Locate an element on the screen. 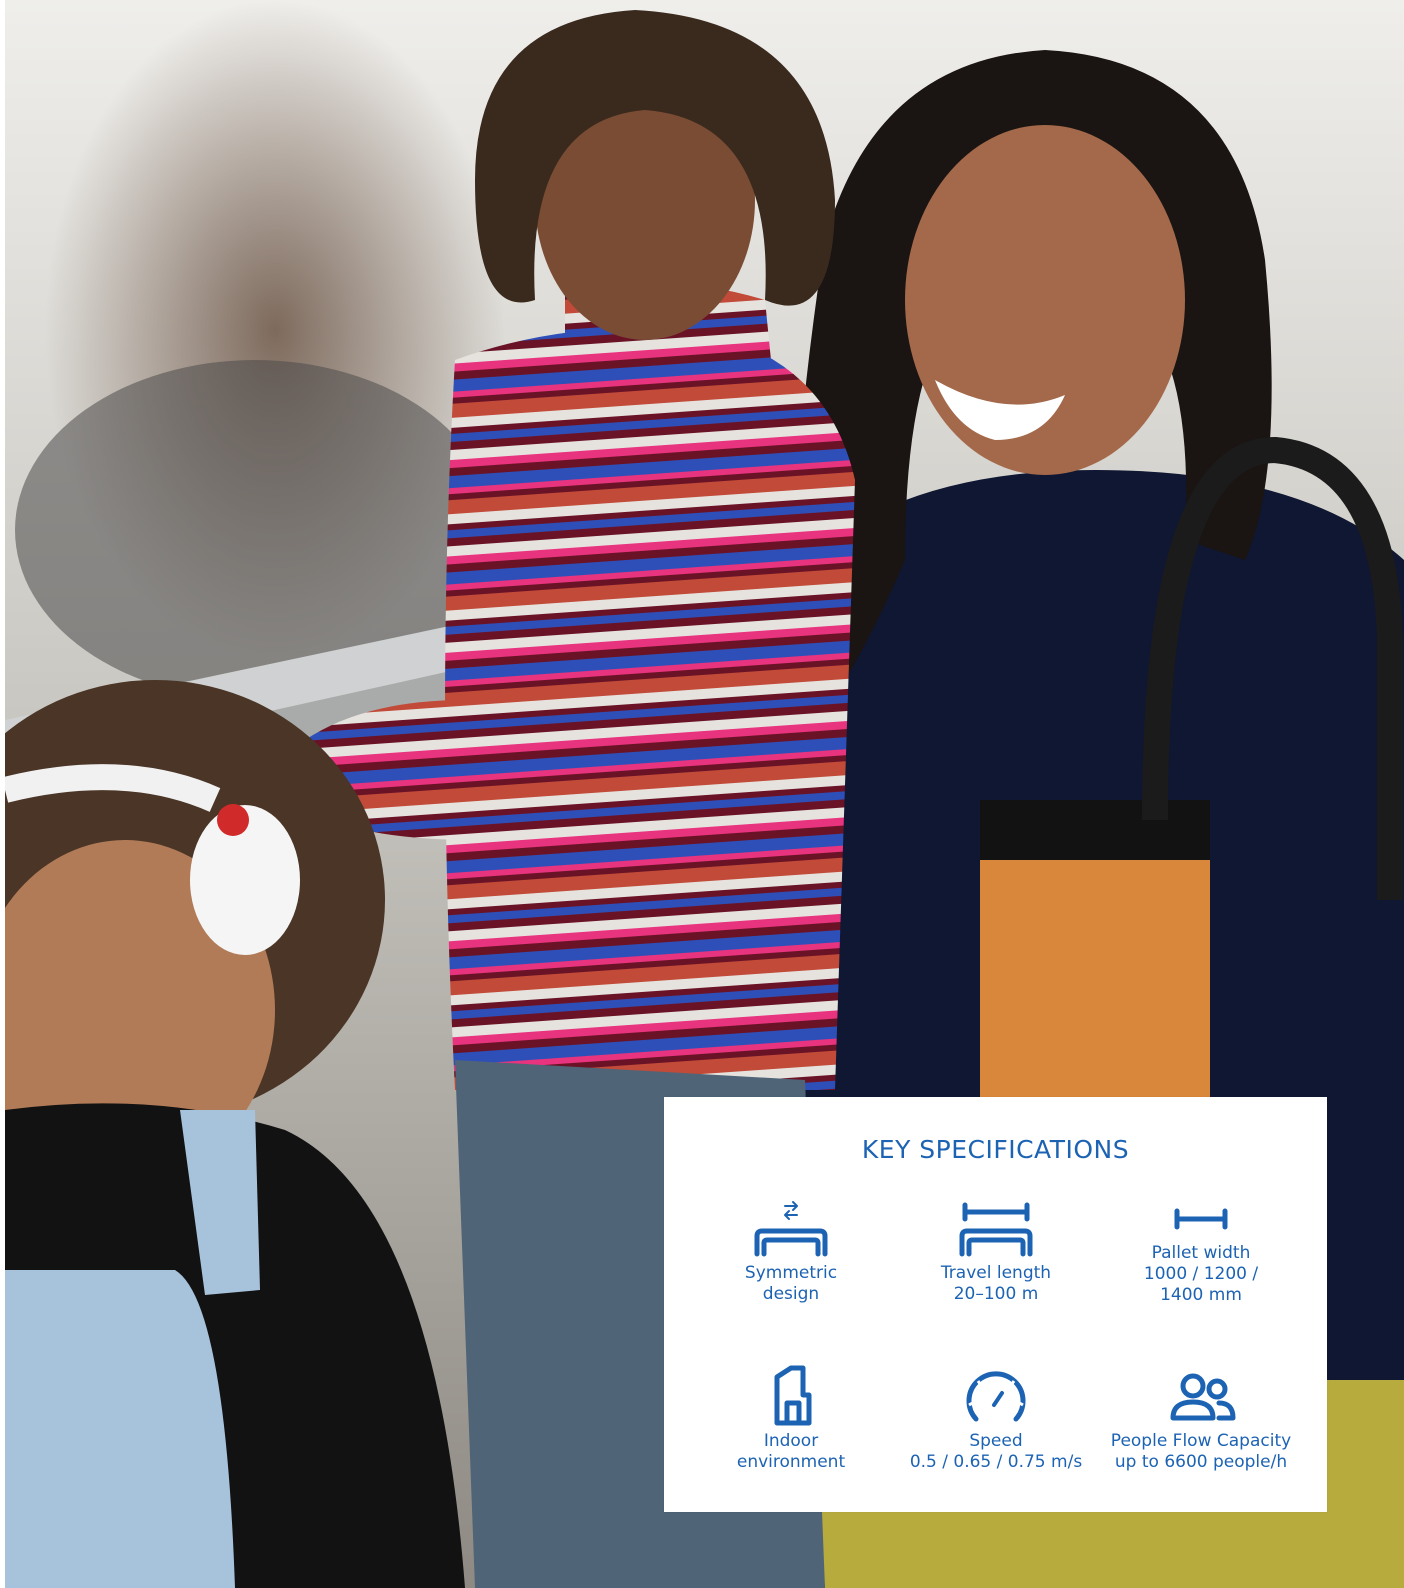  page-margin is located at coordinates (2, 794).